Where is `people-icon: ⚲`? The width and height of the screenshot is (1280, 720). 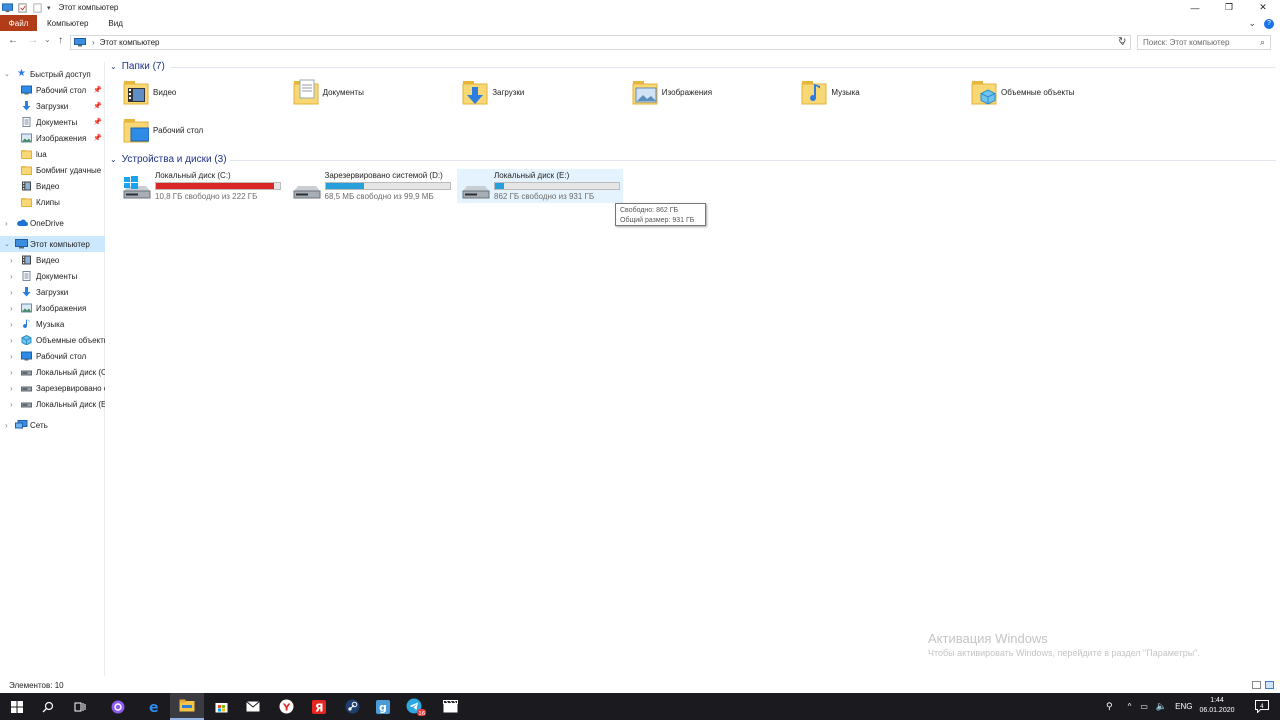 people-icon: ⚲ is located at coordinates (1109, 706).